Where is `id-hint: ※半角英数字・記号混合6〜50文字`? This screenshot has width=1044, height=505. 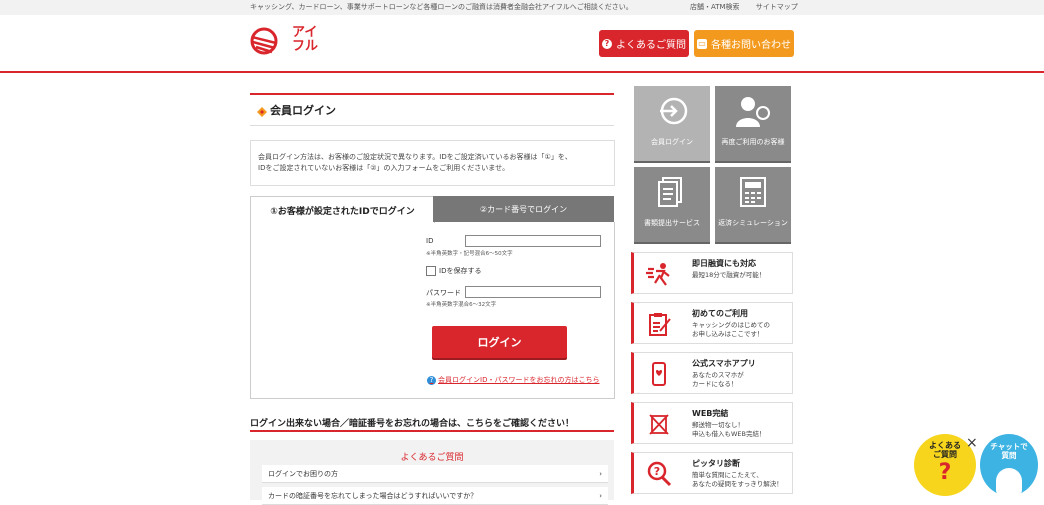
id-hint: ※半角英数字・記号混合6〜50文字 is located at coordinates (469, 254).